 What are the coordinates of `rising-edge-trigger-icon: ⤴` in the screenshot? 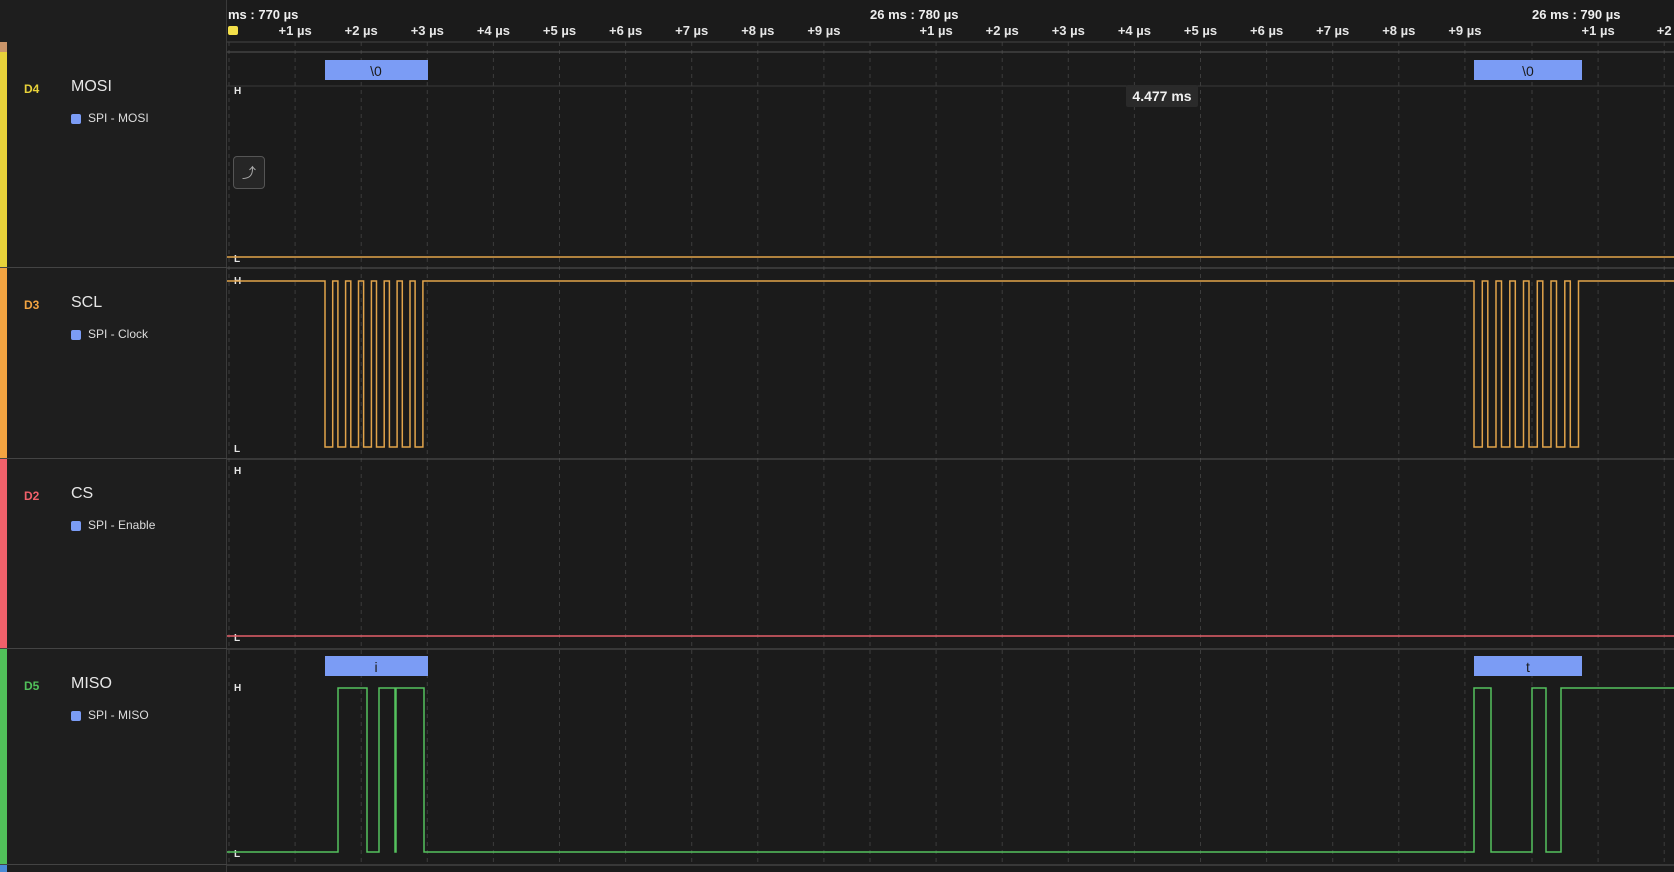 It's located at (249, 172).